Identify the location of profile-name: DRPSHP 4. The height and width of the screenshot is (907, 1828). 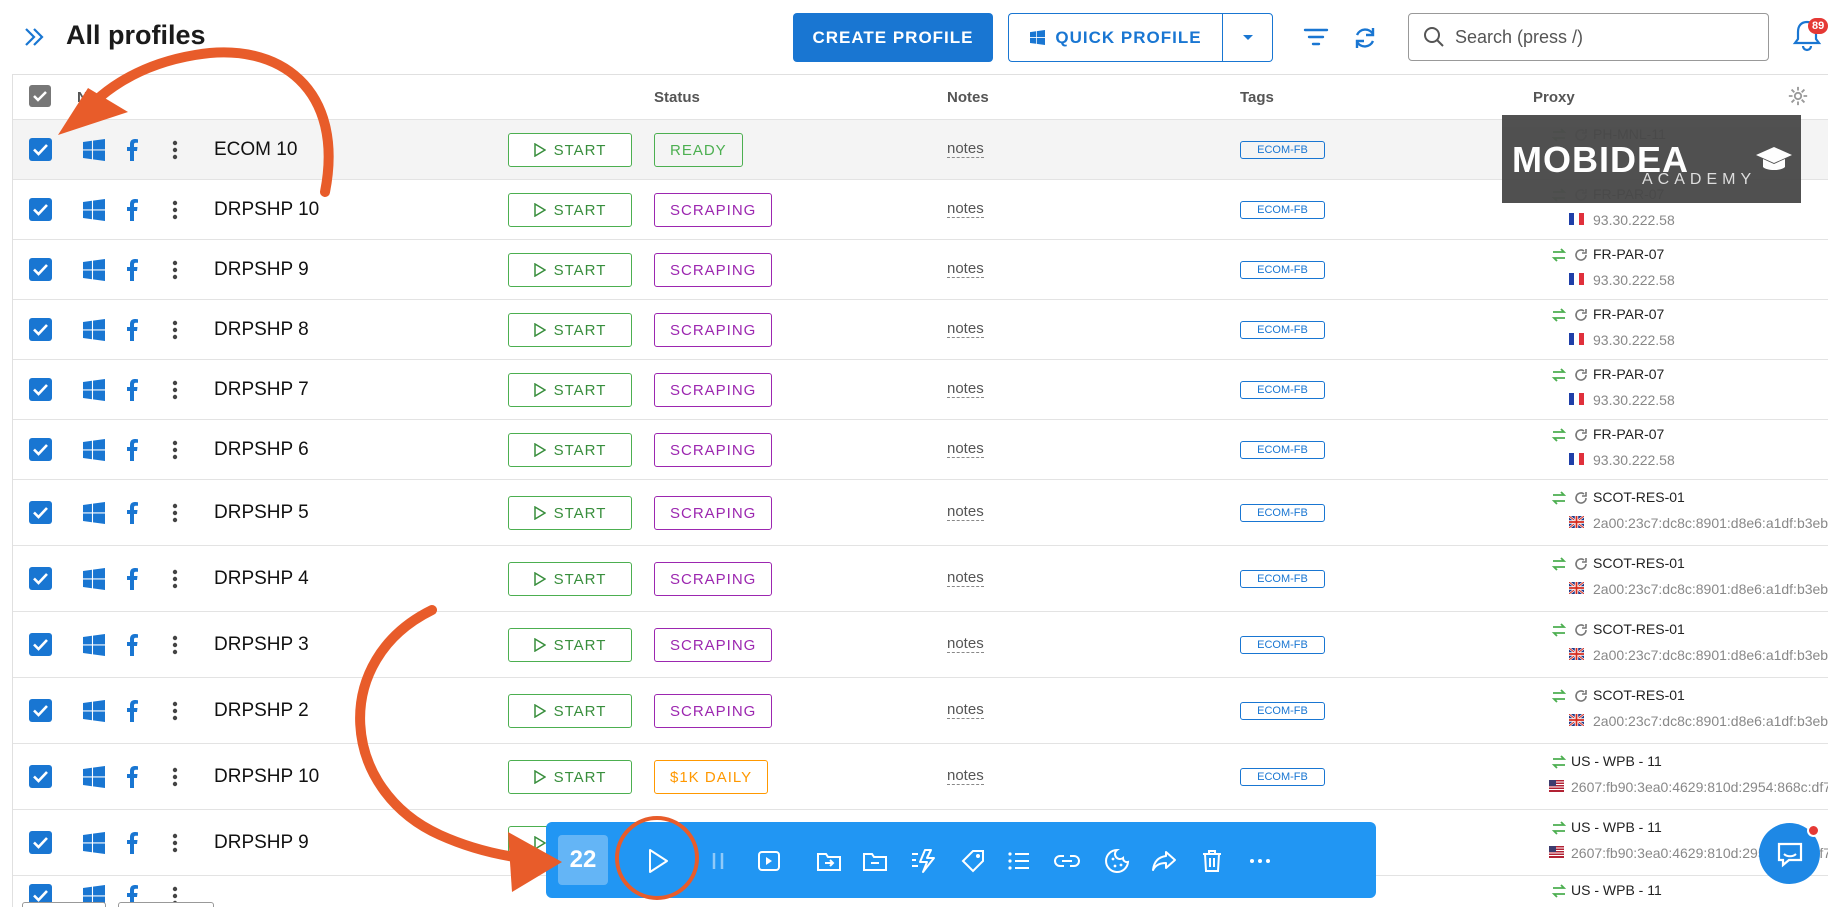
(261, 579).